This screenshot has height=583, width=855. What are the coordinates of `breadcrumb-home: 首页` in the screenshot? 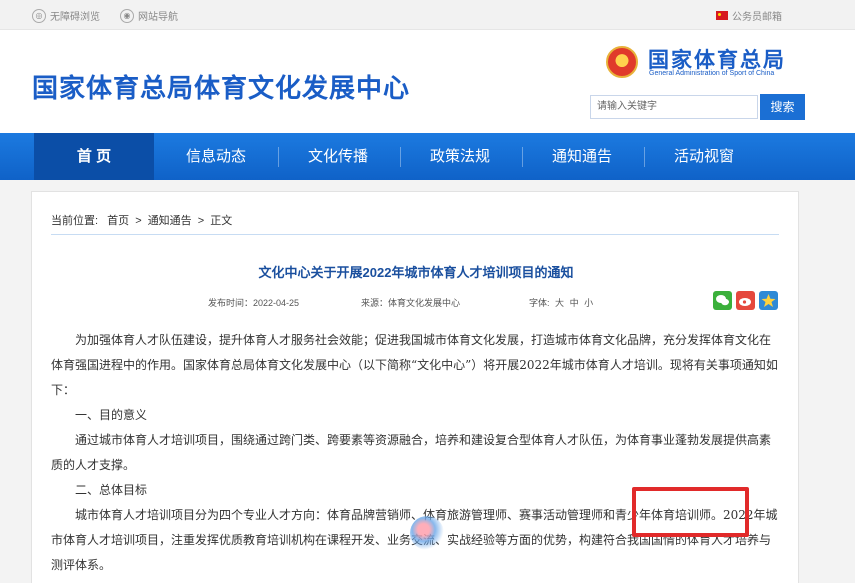 It's located at (118, 221).